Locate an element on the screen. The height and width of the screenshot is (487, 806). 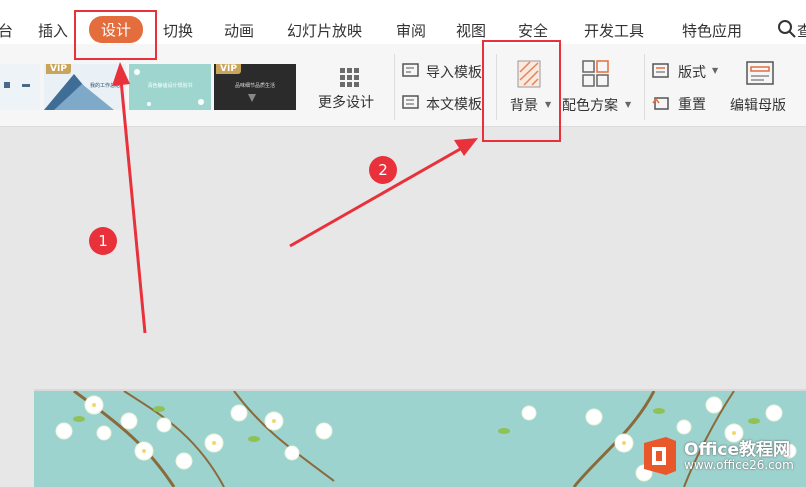
office-logo-icon is located at coordinates (660, 456).